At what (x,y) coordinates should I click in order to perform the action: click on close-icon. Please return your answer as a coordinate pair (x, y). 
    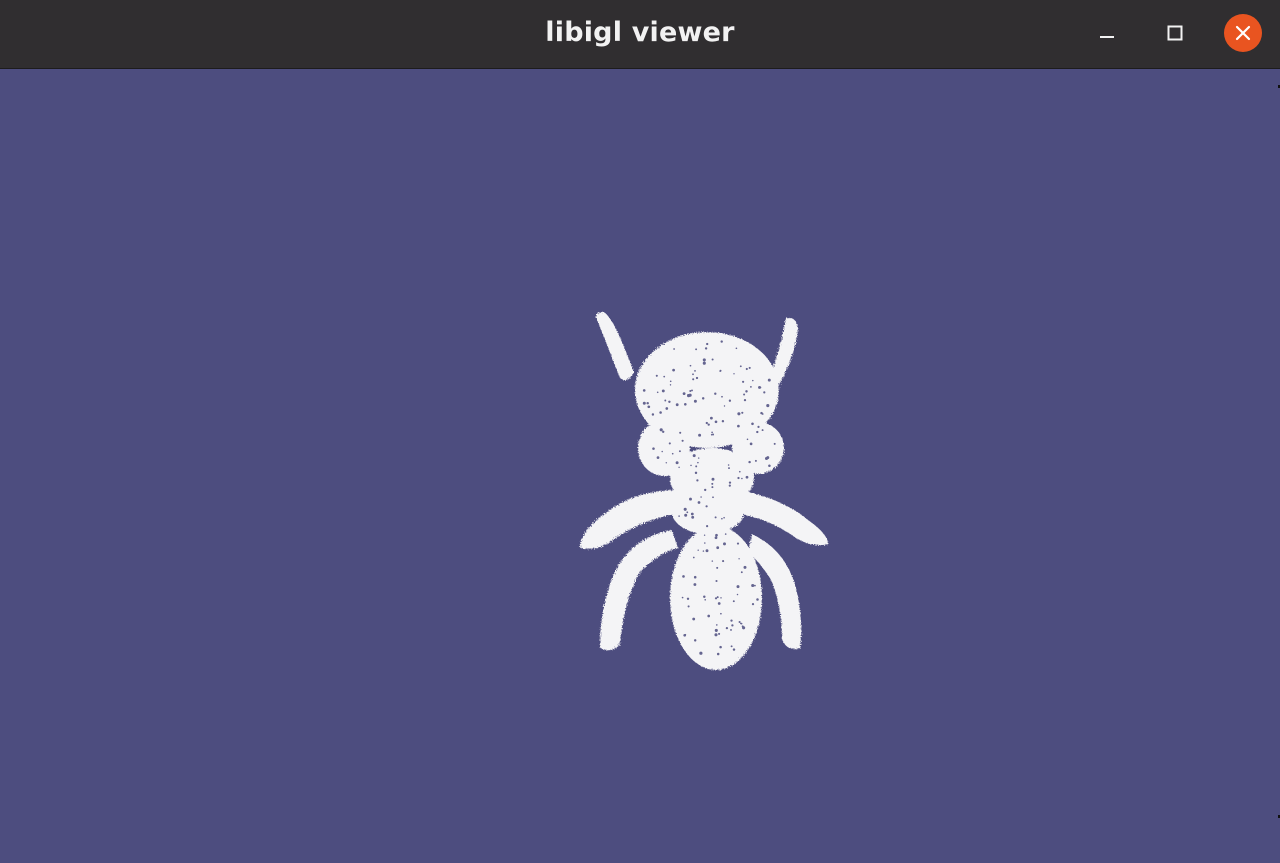
    Looking at the image, I should click on (1243, 33).